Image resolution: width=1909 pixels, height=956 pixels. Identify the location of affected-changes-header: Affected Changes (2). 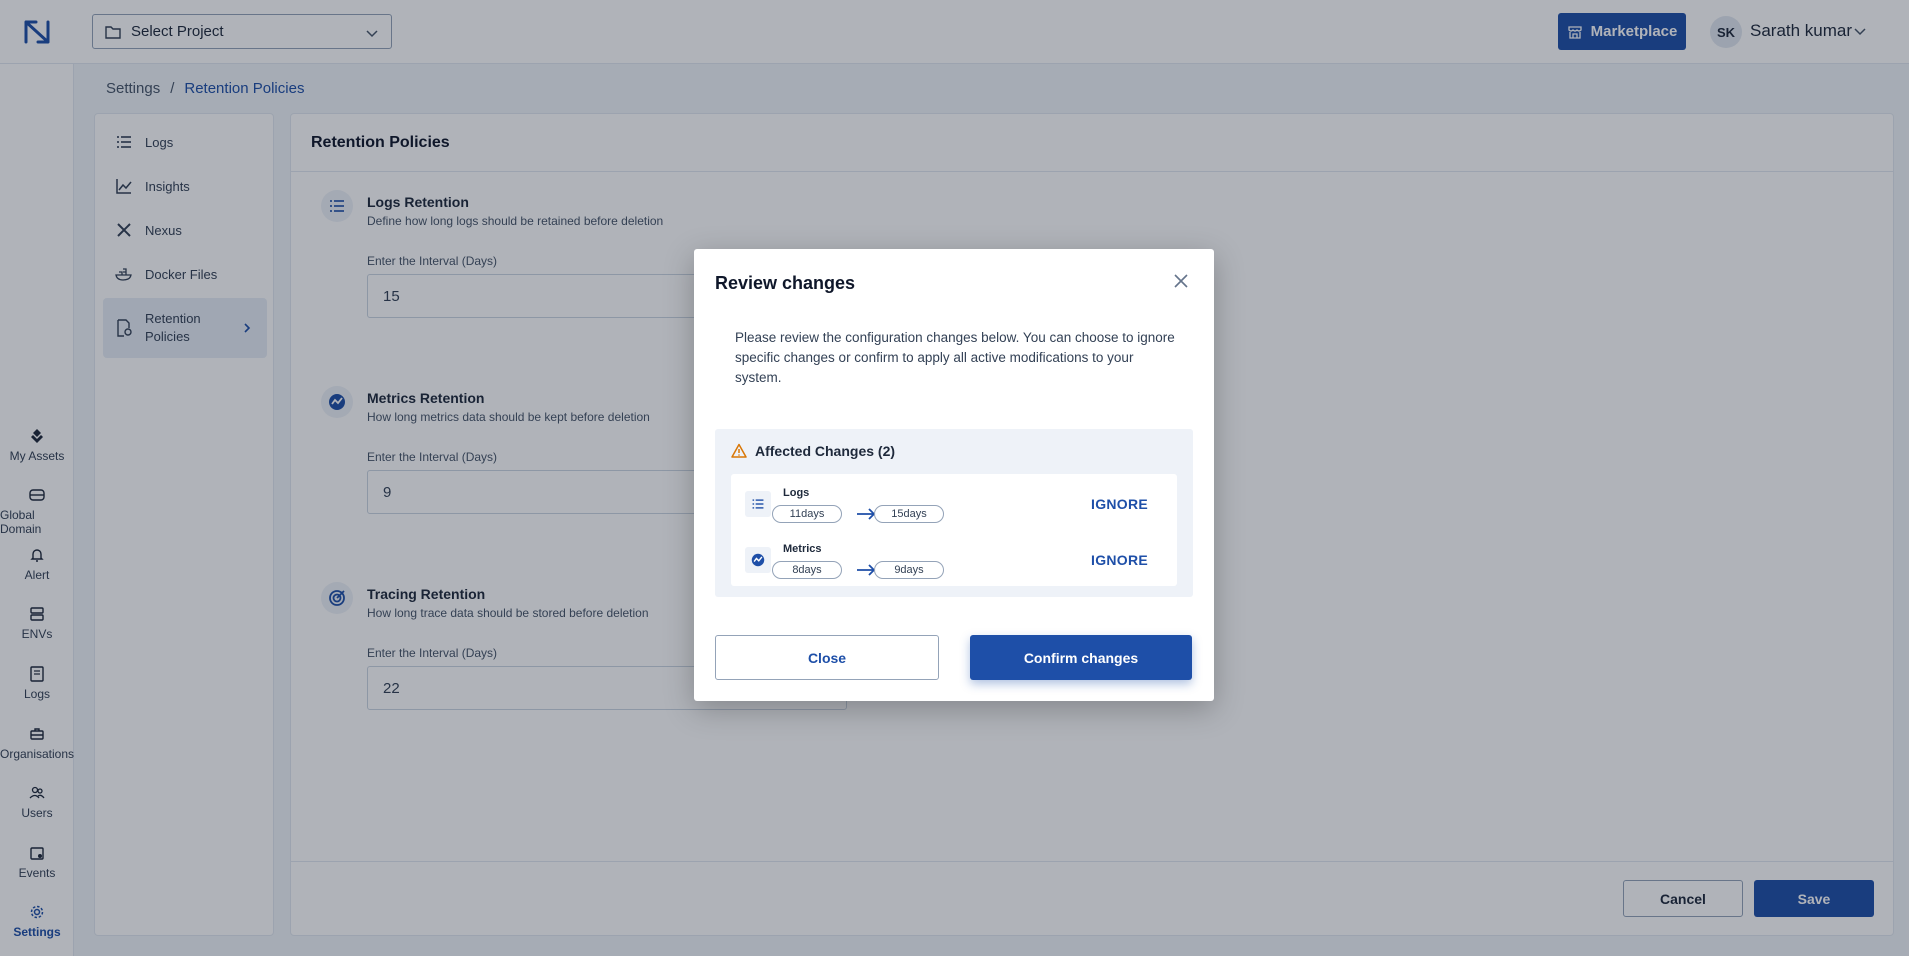
(813, 451).